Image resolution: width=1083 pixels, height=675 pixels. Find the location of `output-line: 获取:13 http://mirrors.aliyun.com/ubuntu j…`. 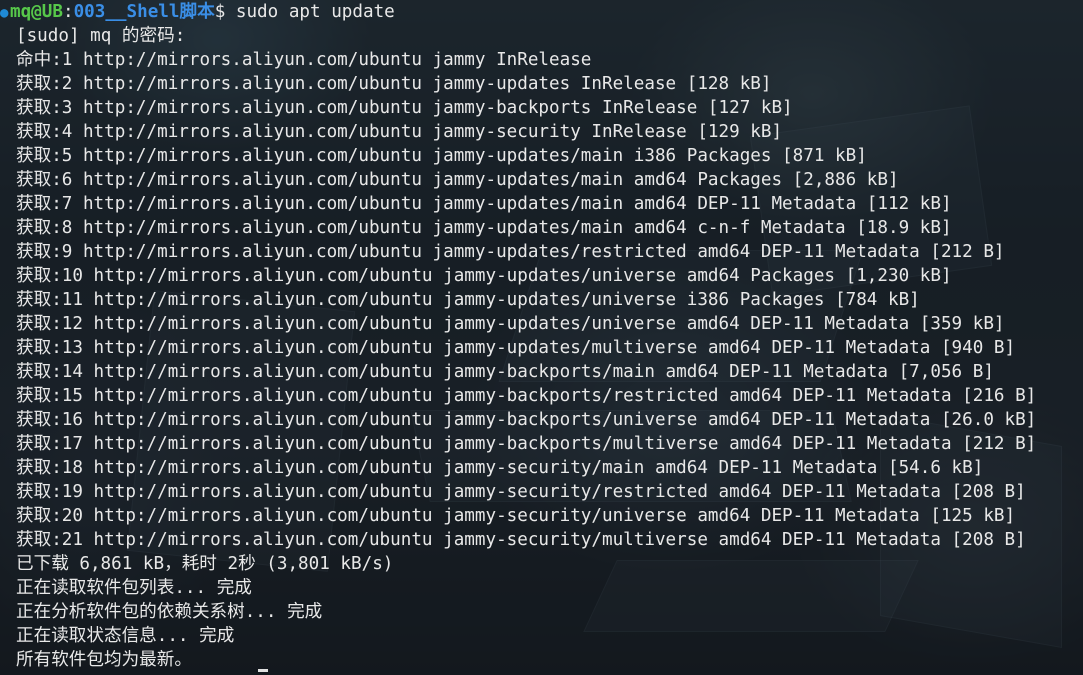

output-line: 获取:13 http://mirrors.aliyun.com/ubuntu j… is located at coordinates (516, 348).